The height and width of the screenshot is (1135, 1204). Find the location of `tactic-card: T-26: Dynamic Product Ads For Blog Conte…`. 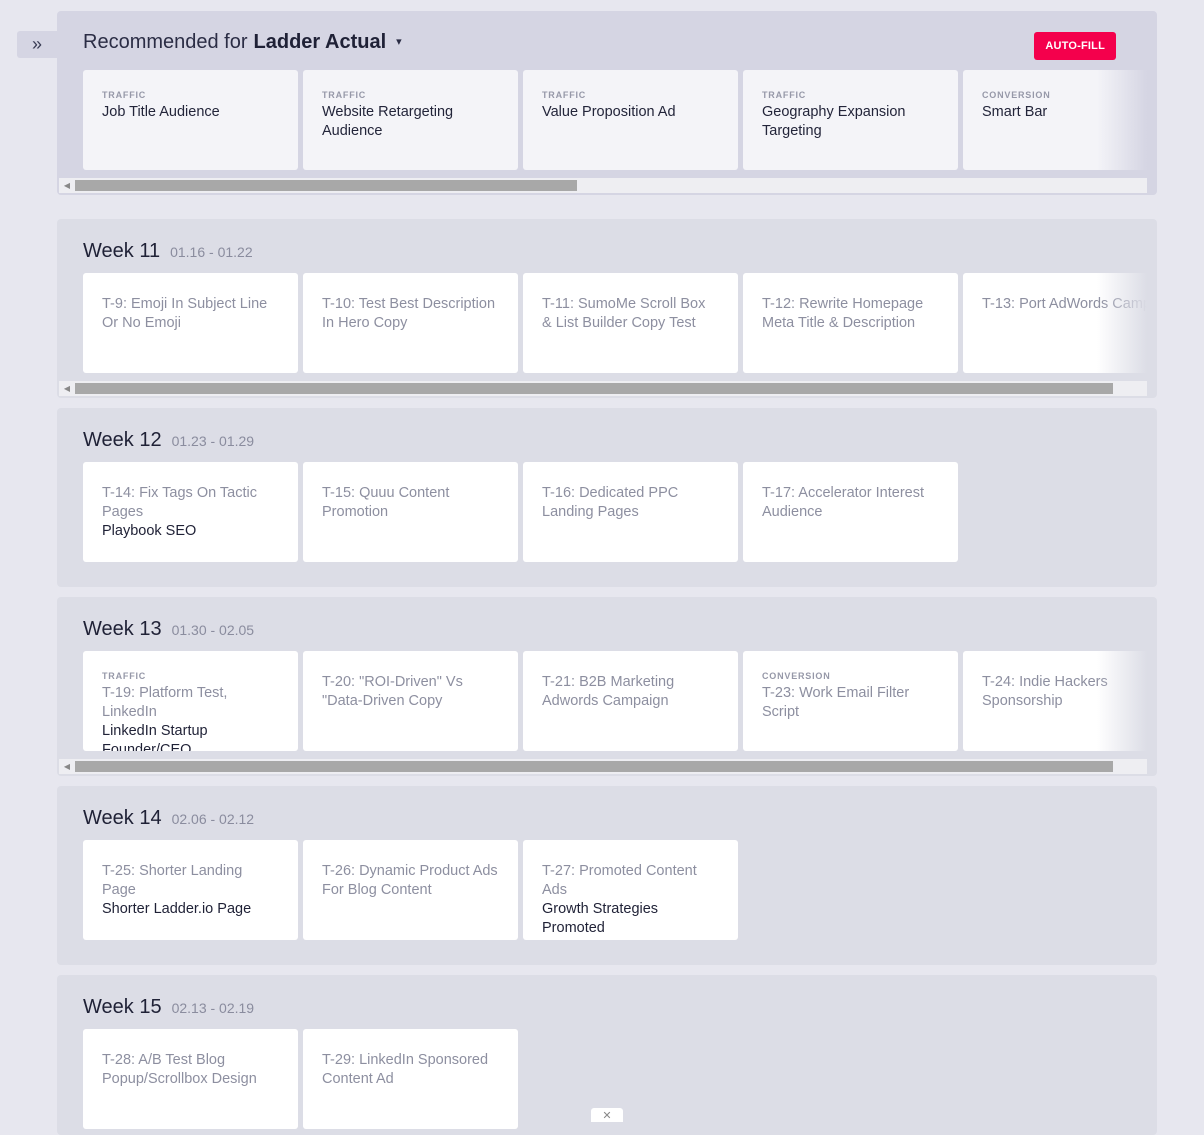

tactic-card: T-26: Dynamic Product Ads For Blog Conte… is located at coordinates (410, 890).